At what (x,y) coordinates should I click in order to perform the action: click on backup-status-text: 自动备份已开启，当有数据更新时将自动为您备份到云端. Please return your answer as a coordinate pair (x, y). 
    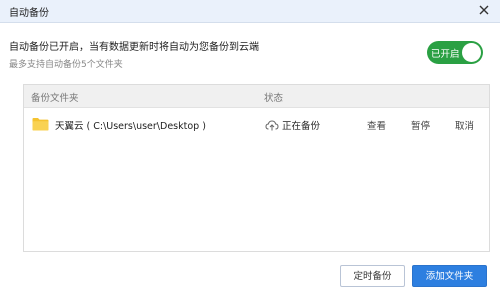
    Looking at the image, I should click on (134, 47).